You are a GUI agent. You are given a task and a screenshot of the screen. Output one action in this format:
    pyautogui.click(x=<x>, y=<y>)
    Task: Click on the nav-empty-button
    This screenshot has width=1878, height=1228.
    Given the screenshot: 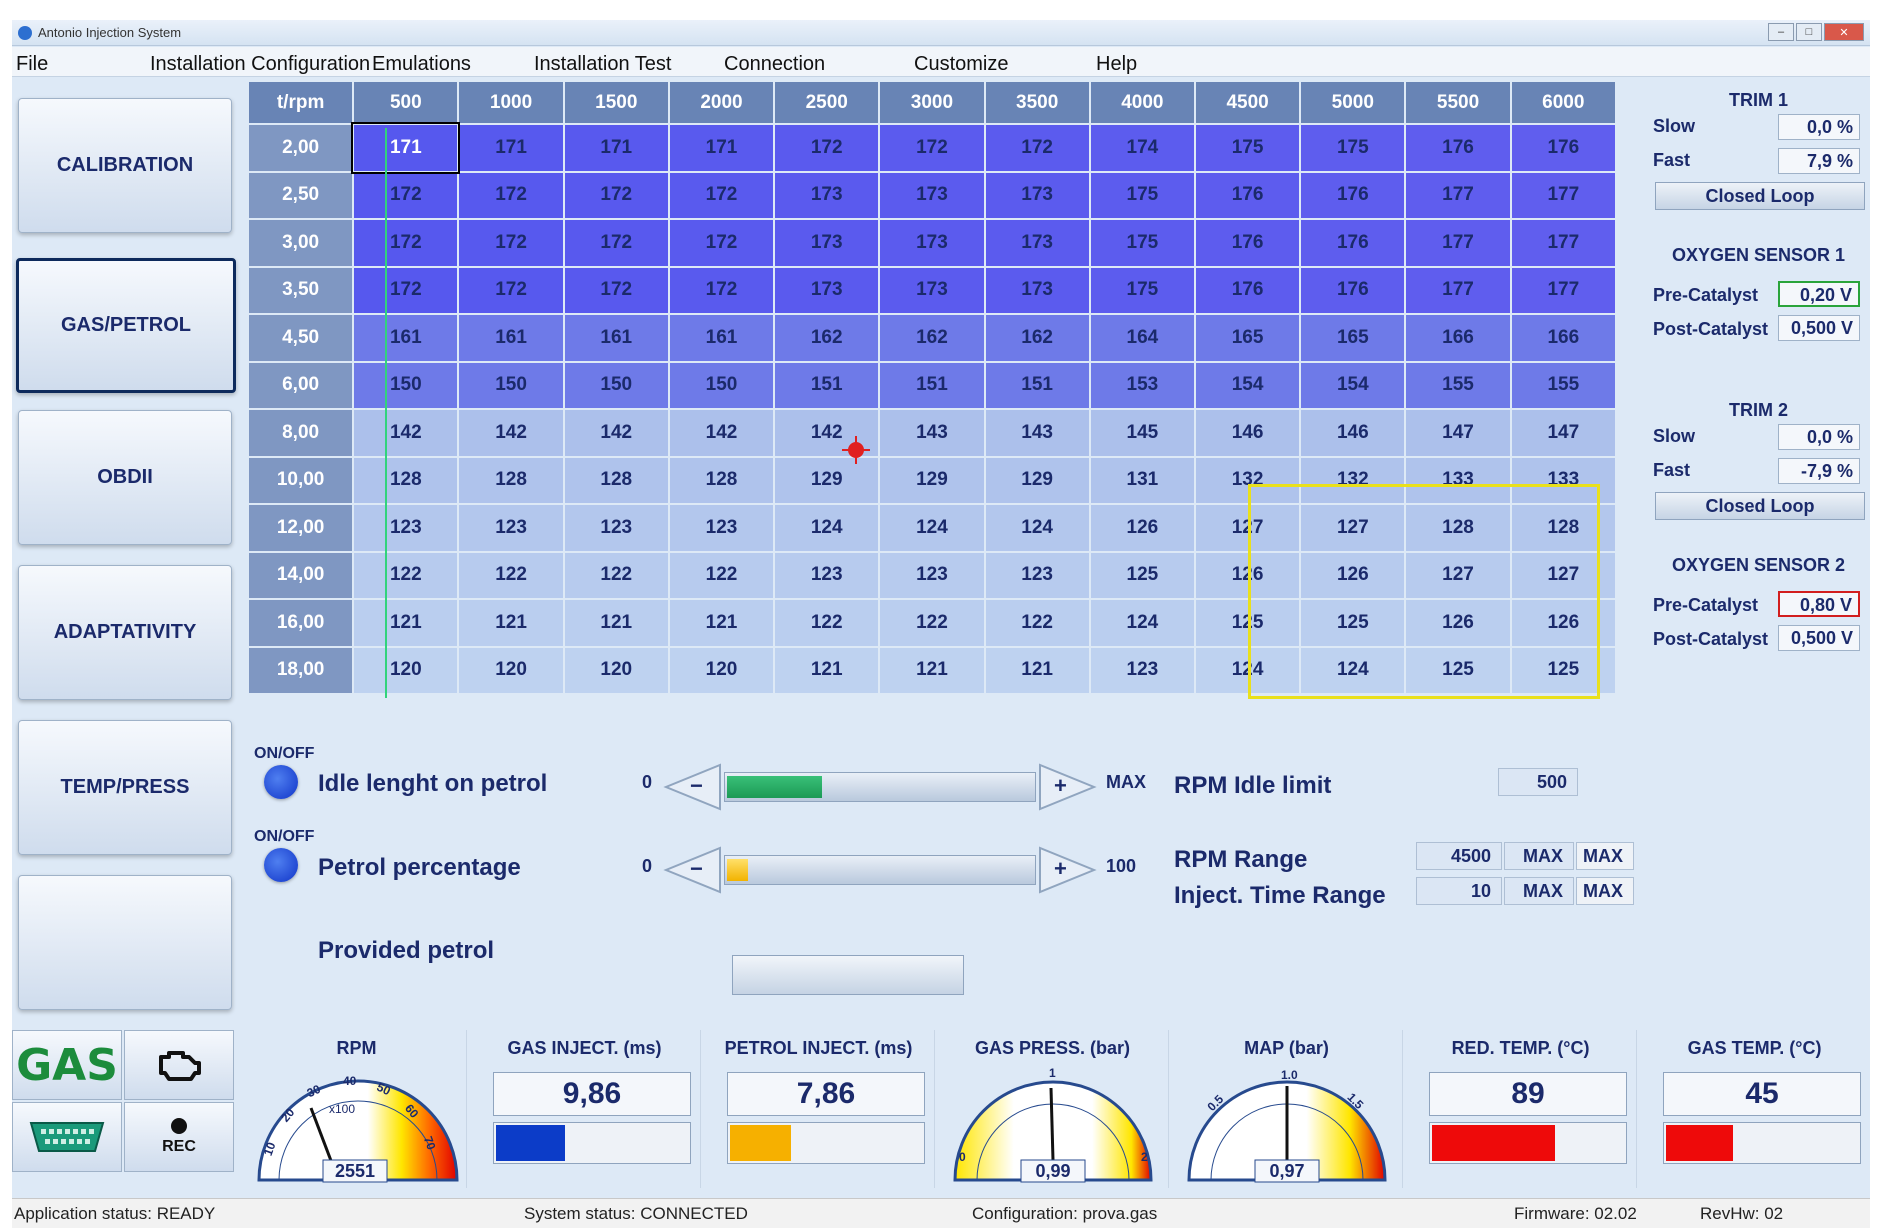 What is the action you would take?
    pyautogui.click(x=125, y=942)
    